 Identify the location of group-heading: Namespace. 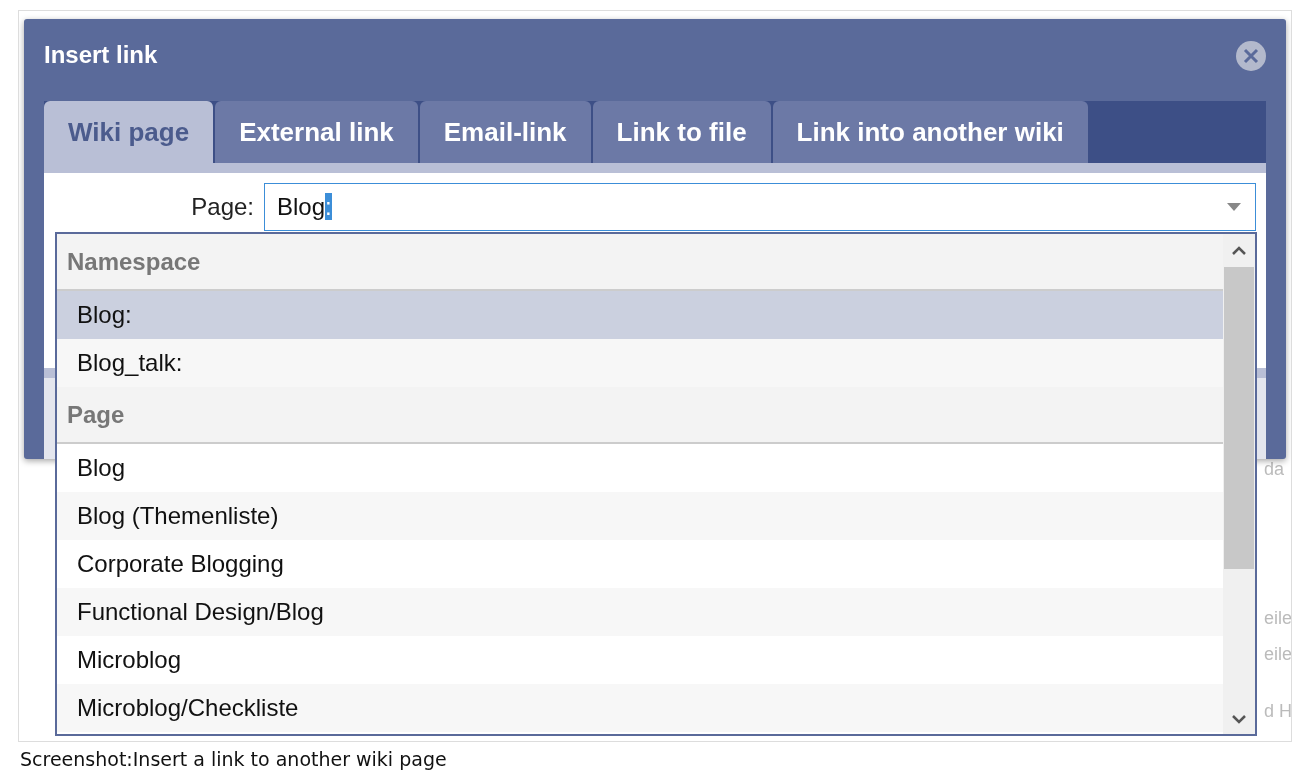
(640, 262).